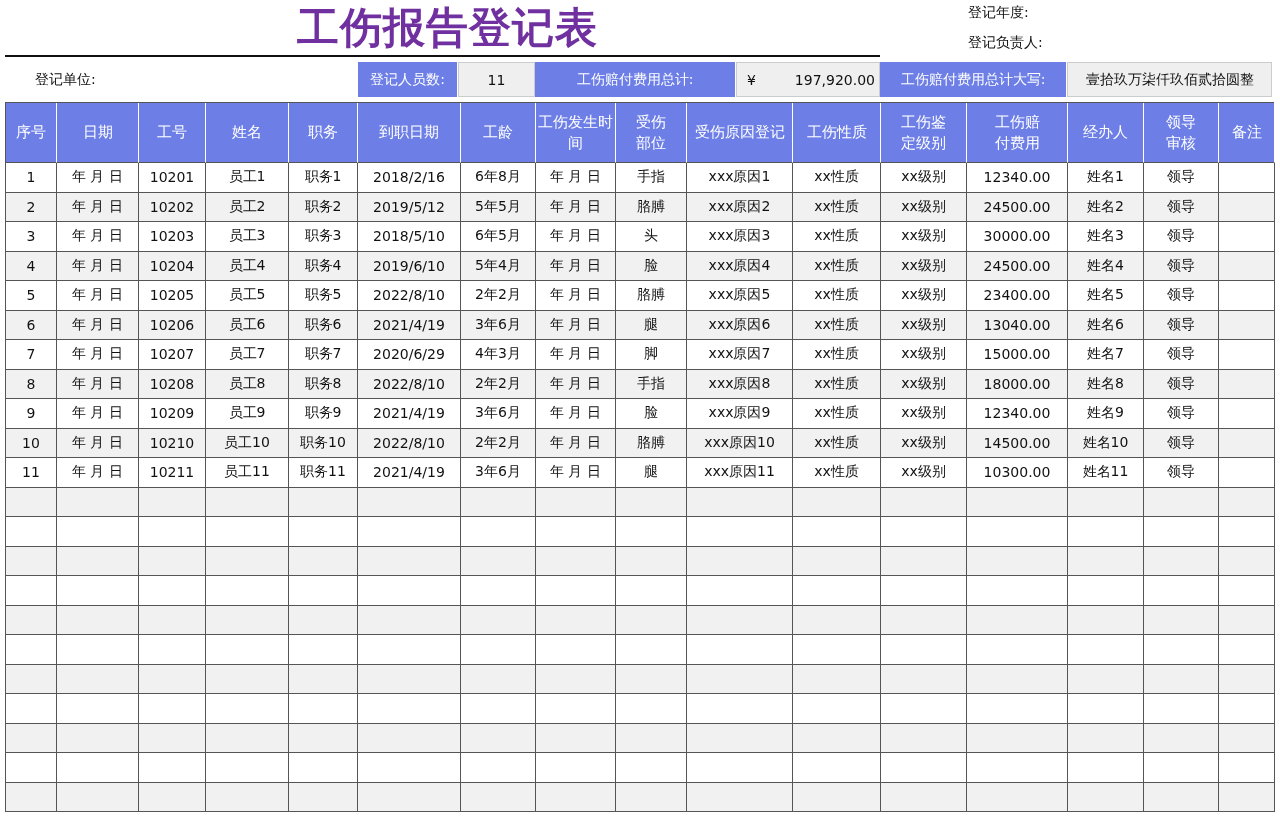 This screenshot has width=1280, height=817. What do you see at coordinates (740, 414) in the screenshot?
I see `table-cell: xxx原因9` at bounding box center [740, 414].